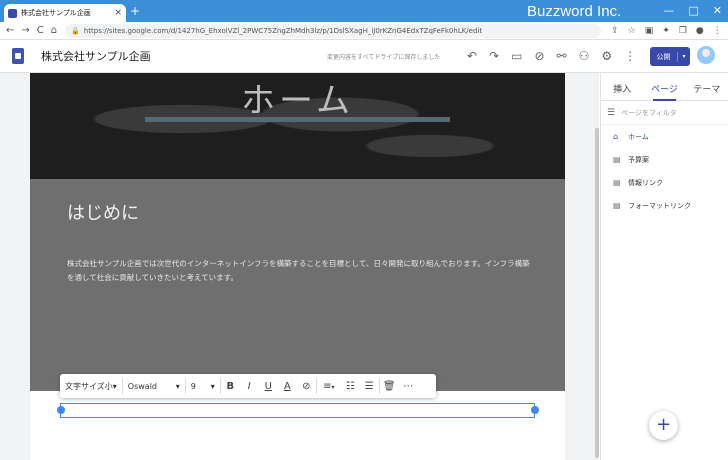 The width and height of the screenshot is (728, 460). Describe the element at coordinates (668, 10) in the screenshot. I see `minimize-button: —` at that location.